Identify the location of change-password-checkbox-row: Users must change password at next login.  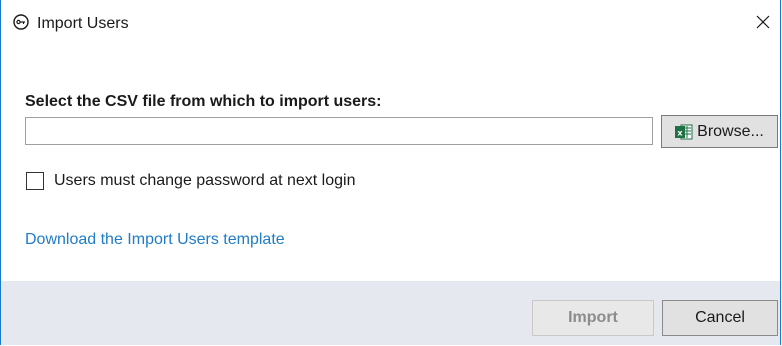
(190, 181).